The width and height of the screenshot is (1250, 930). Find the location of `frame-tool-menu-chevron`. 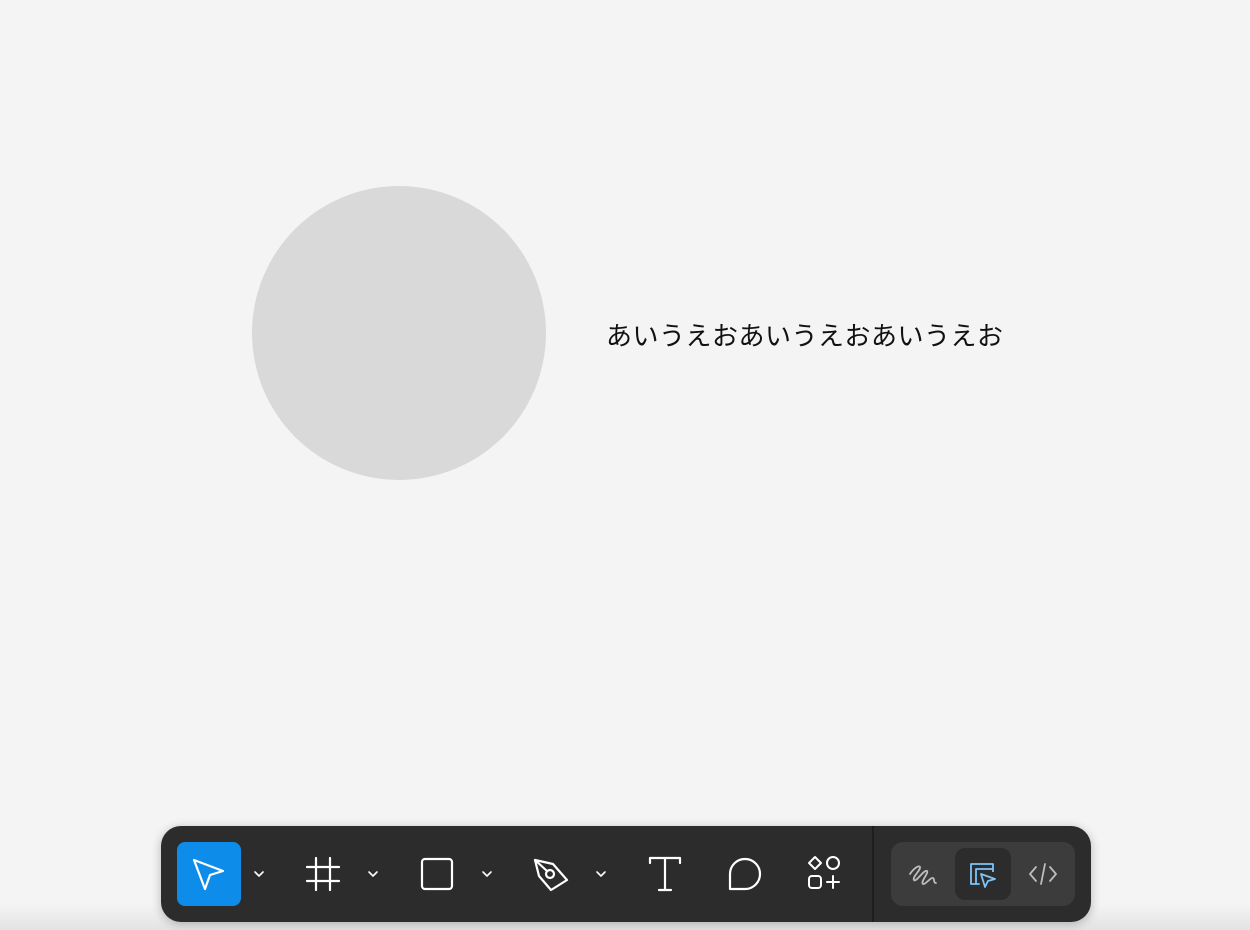

frame-tool-menu-chevron is located at coordinates (373, 874).